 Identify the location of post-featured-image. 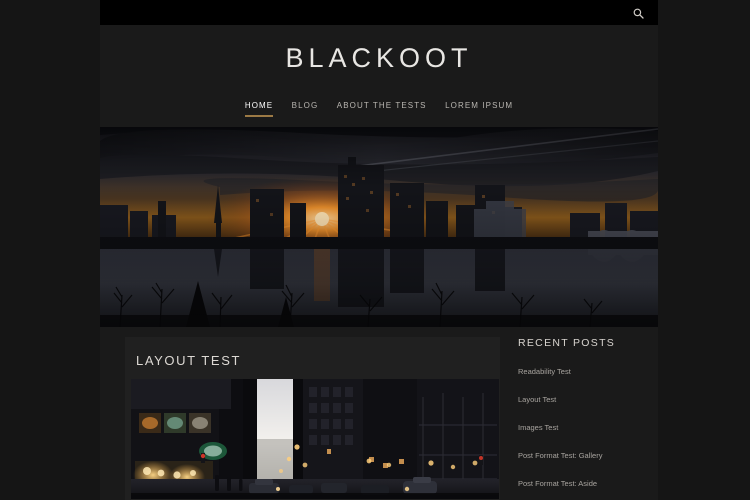
(315, 439).